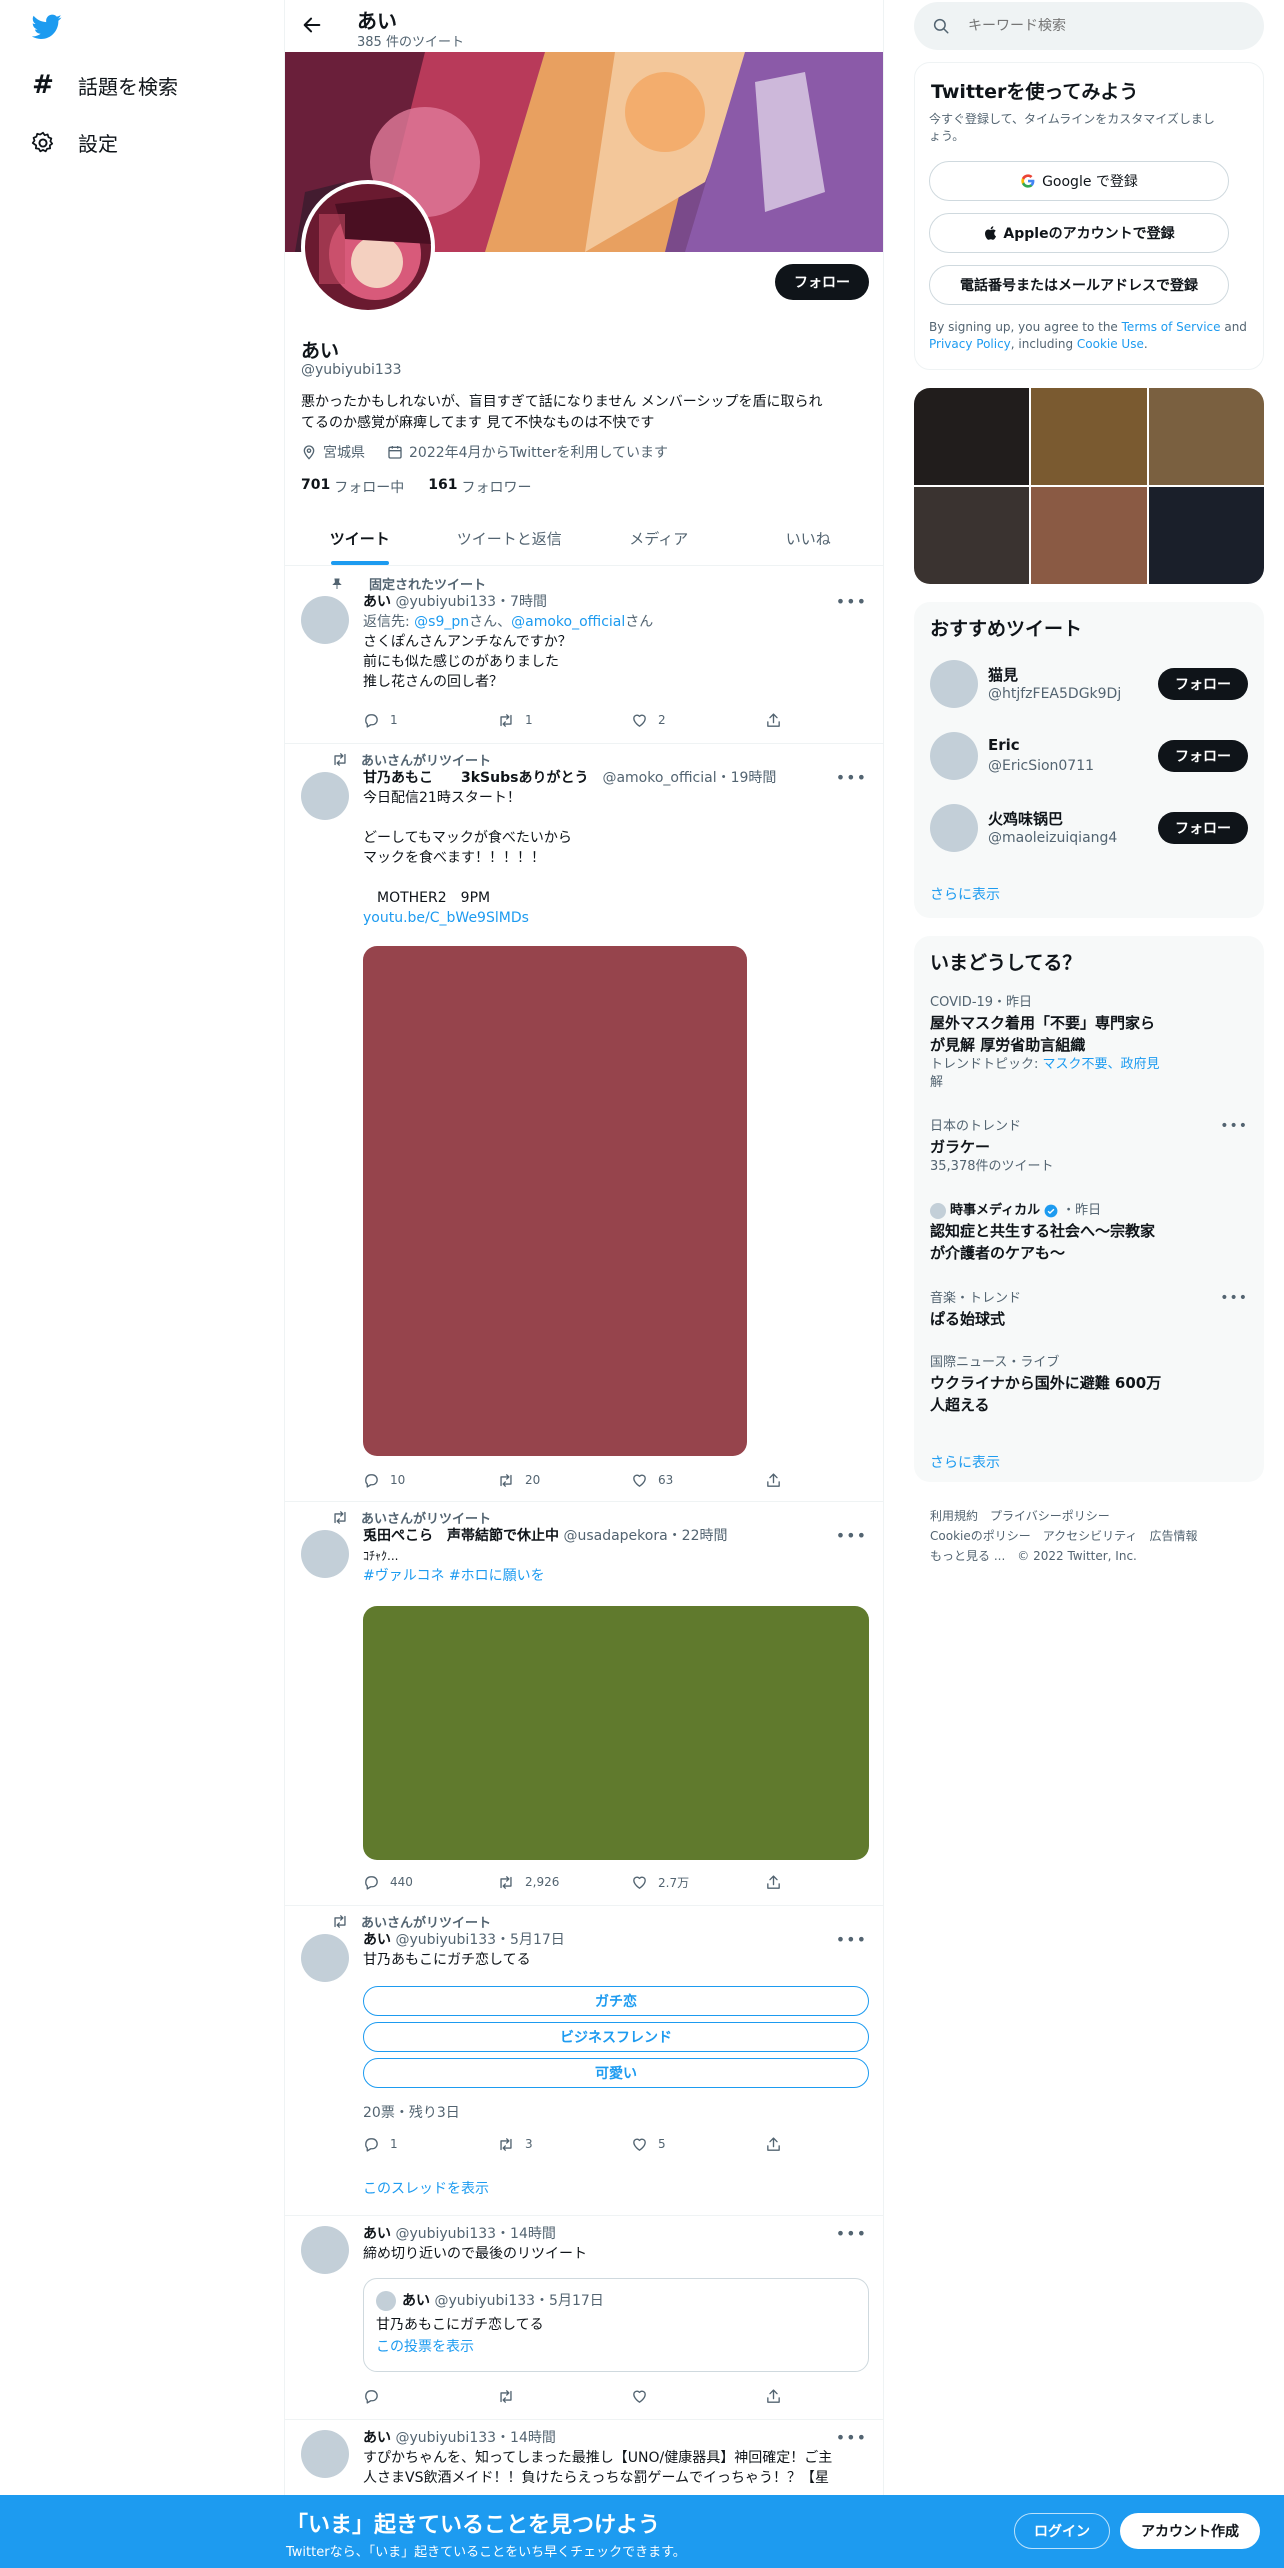  I want to click on privacy-link: Privacy Policy, so click(970, 344).